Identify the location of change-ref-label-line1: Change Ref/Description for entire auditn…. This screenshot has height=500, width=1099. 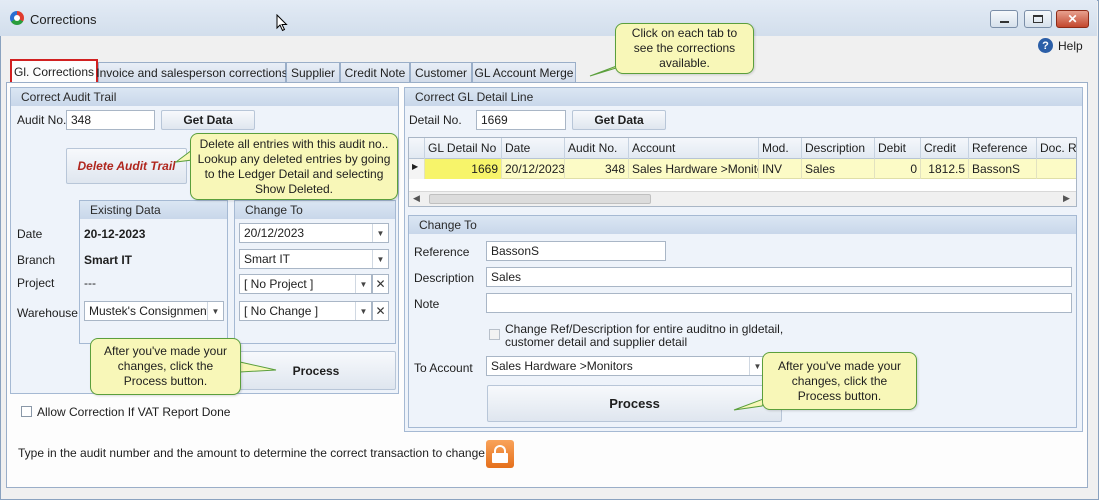
(644, 329).